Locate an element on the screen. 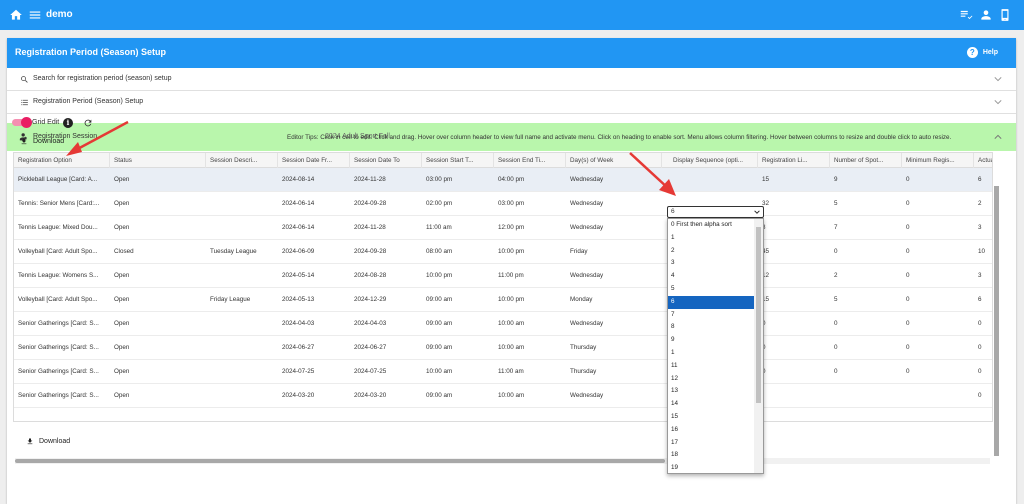 Image resolution: width=1024 pixels, height=504 pixels. cell-session-date-to: 2024-08-28 is located at coordinates (386, 276).